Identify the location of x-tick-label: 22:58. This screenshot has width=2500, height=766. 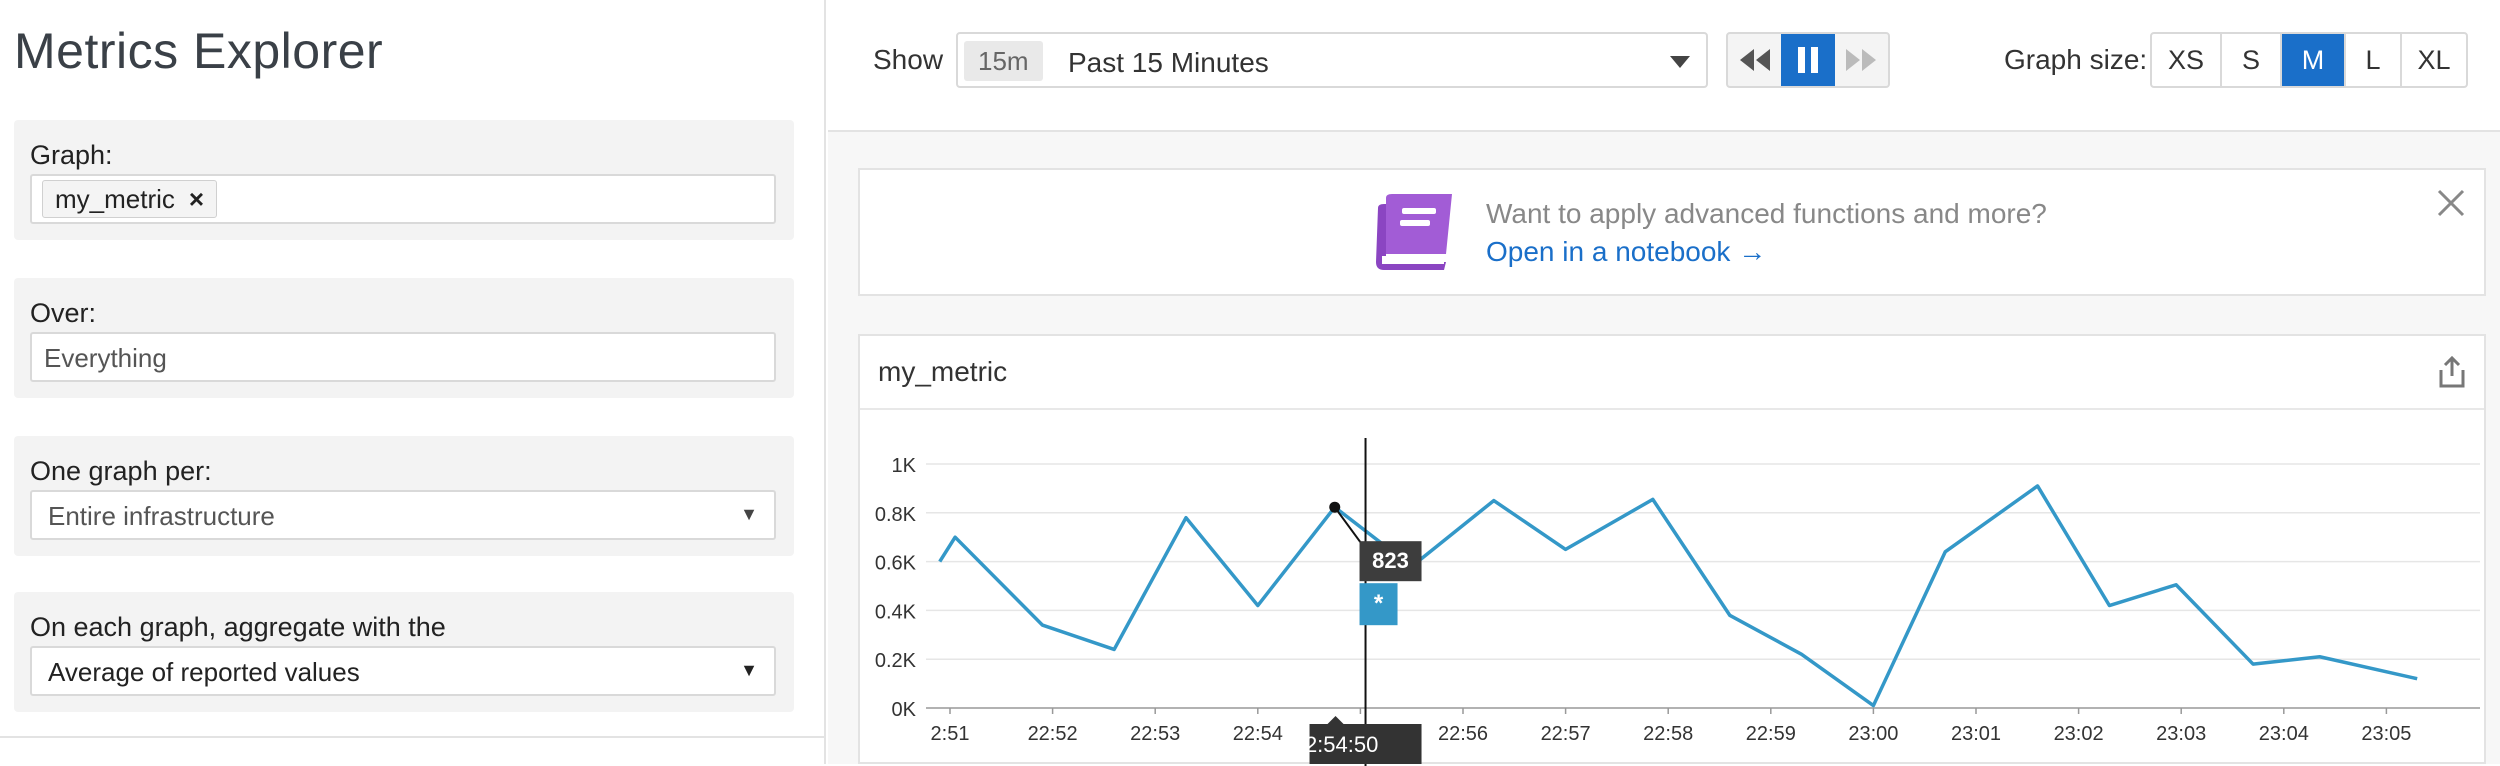
(1668, 734).